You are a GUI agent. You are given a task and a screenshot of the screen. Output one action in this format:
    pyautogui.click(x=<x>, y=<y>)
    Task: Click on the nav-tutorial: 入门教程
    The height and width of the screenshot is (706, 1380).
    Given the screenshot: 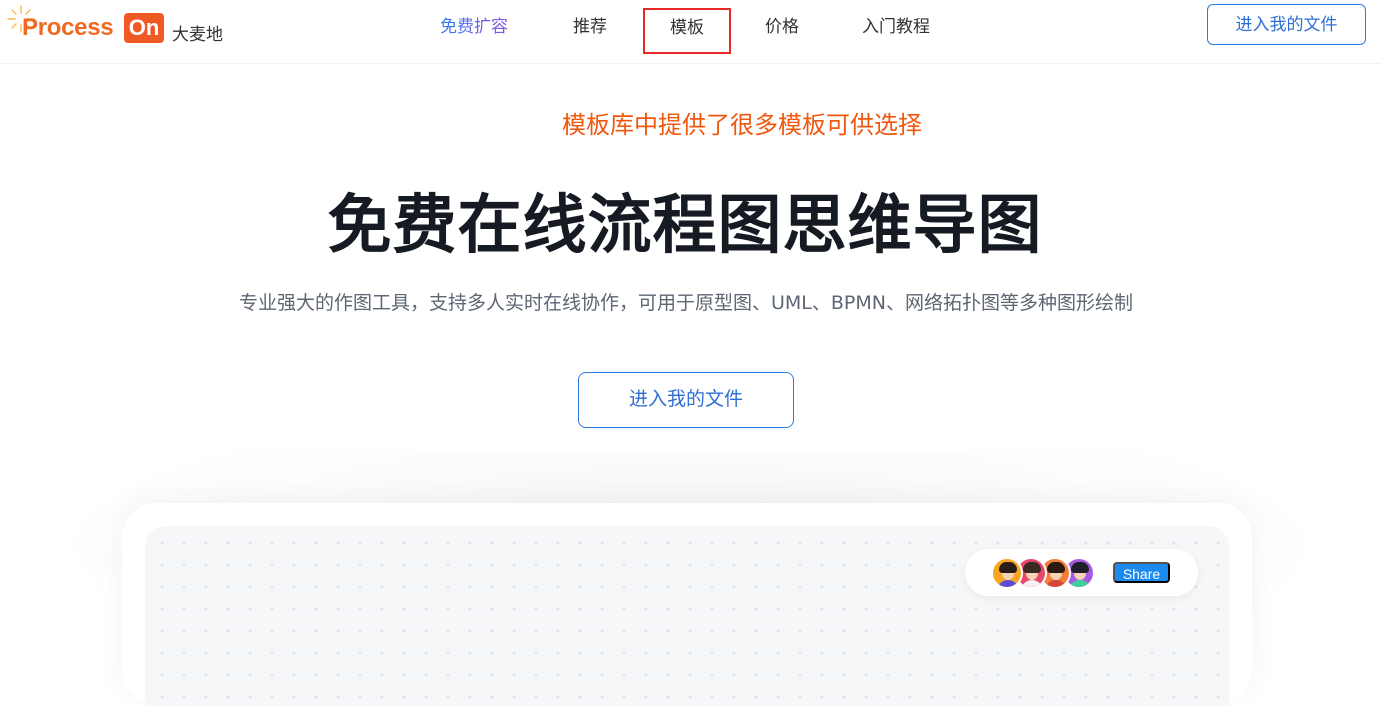 What is the action you would take?
    pyautogui.click(x=896, y=27)
    